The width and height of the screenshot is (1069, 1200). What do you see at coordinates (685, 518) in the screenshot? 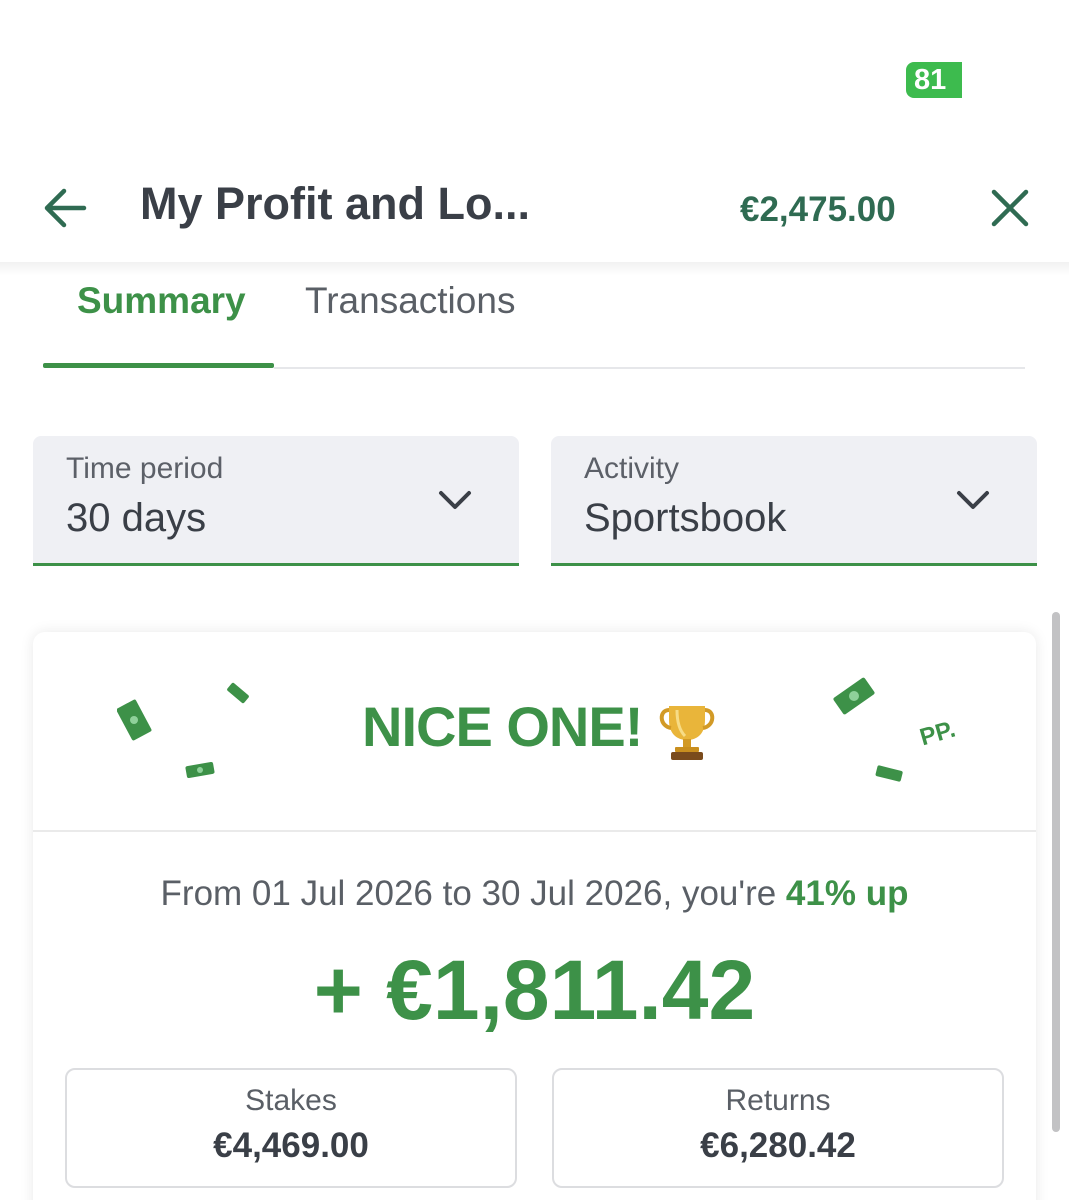
I see `activity-value: Sportsbook` at bounding box center [685, 518].